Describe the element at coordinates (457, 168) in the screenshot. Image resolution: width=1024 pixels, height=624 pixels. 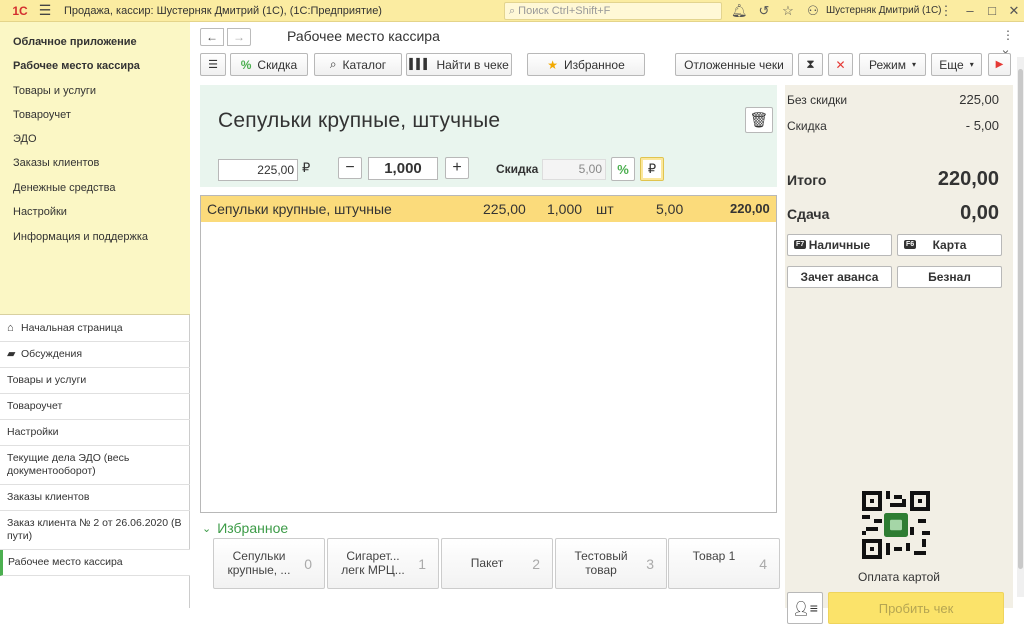
I see `qty-increase-button: +` at that location.